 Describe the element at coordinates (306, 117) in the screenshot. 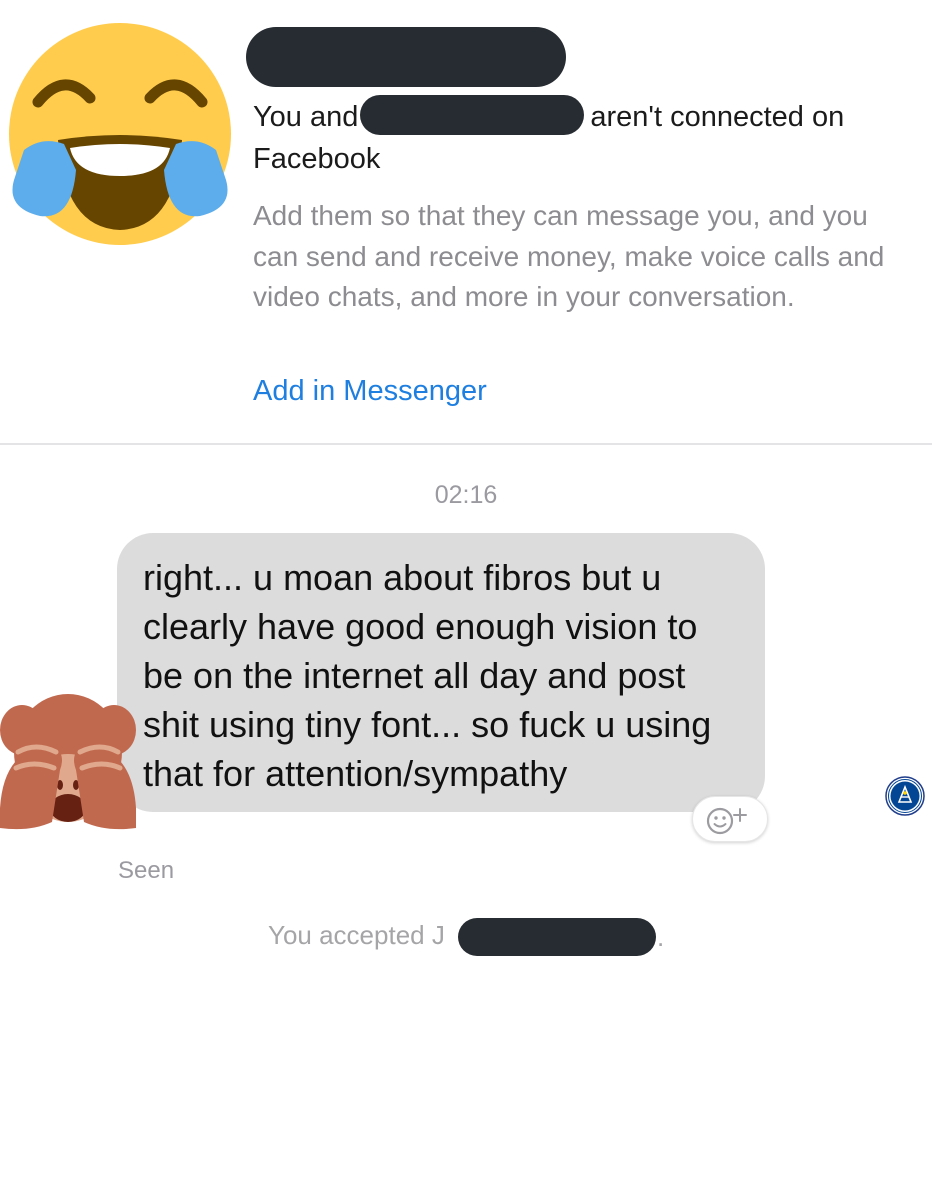

I see `notice-prefix: You and` at that location.